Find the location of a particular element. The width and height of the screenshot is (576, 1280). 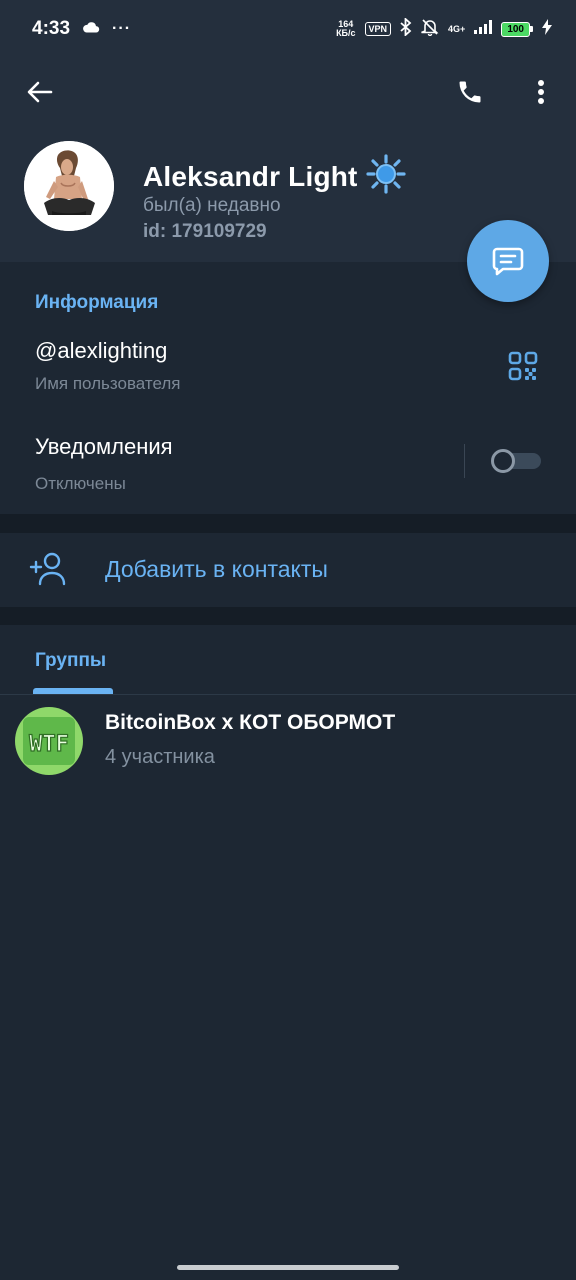

username-value: @alexlighting is located at coordinates (101, 350).